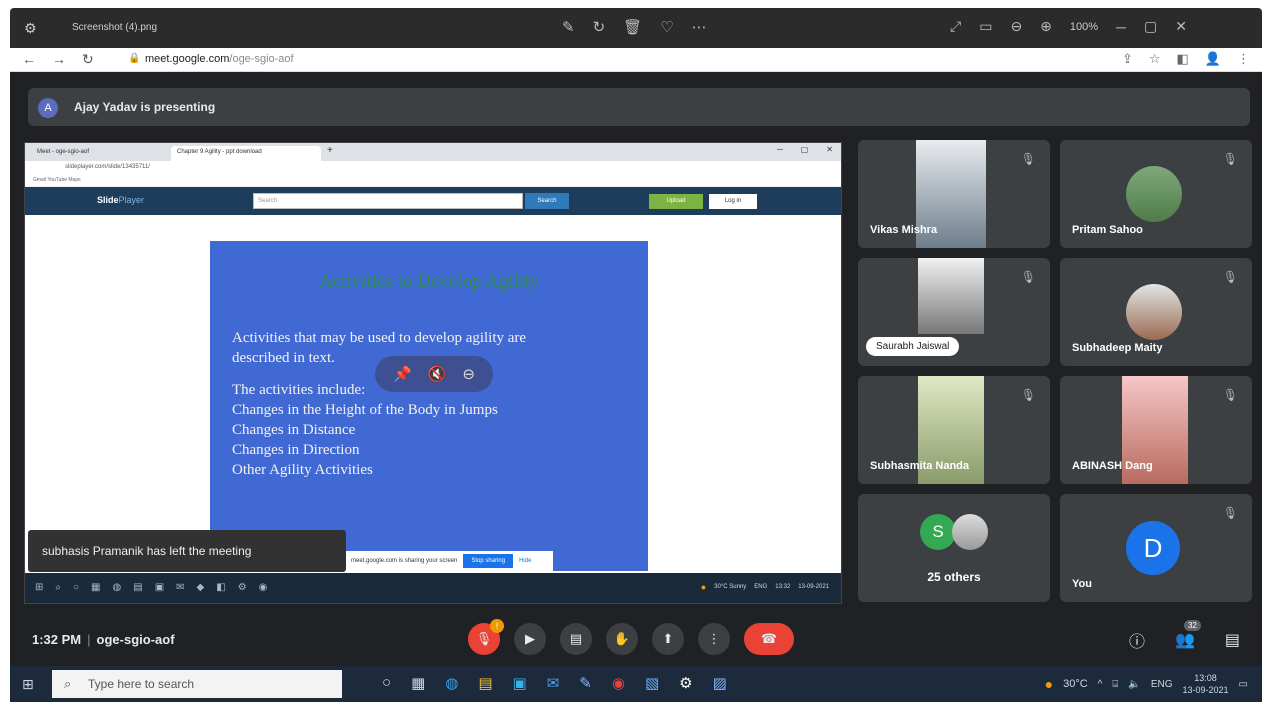 This screenshot has height=706, width=1270. I want to click on presentation-float-controls: 📌 🔇 ⊖, so click(434, 374).